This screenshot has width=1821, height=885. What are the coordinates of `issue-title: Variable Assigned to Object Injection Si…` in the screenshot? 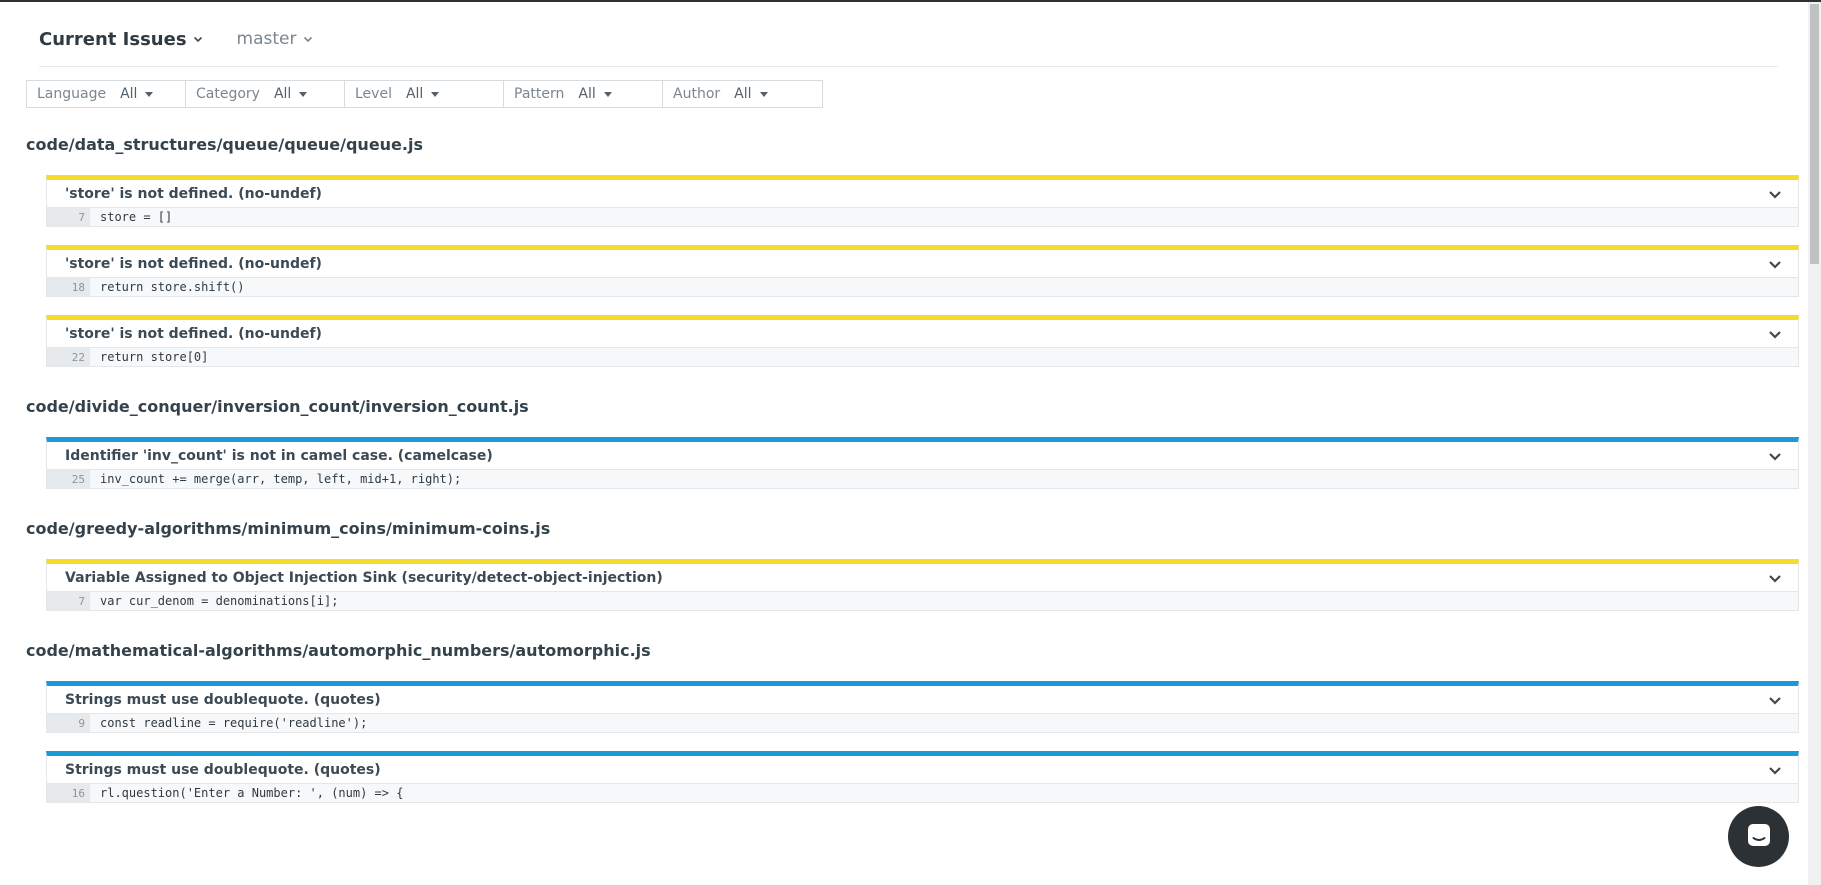 It's located at (364, 577).